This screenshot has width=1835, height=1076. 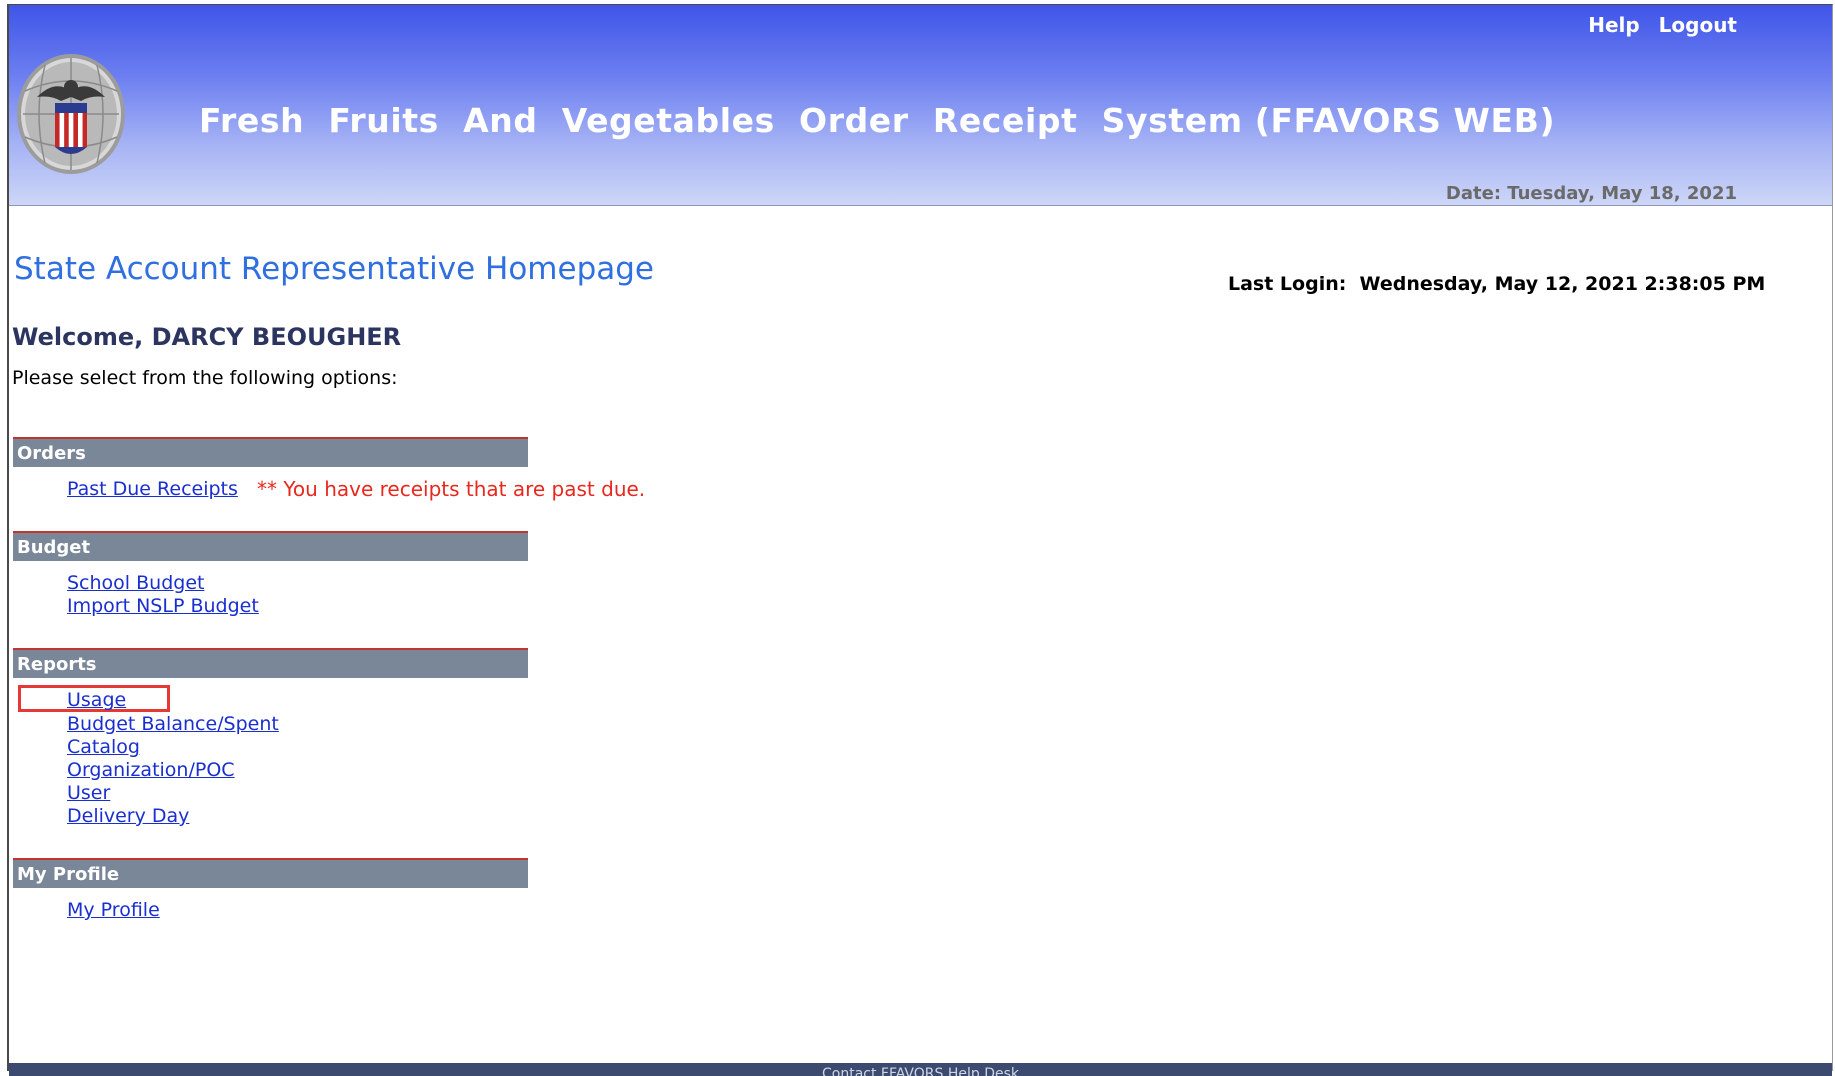 What do you see at coordinates (1656, 25) in the screenshot?
I see `top-links: Help Logout` at bounding box center [1656, 25].